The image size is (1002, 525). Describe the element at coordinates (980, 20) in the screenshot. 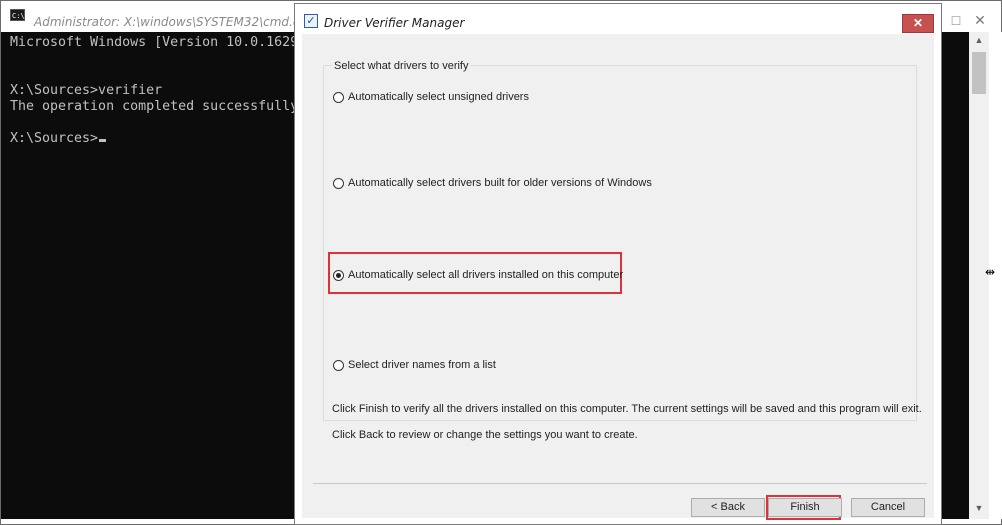

I see `cmd-close-icon: ✕` at that location.